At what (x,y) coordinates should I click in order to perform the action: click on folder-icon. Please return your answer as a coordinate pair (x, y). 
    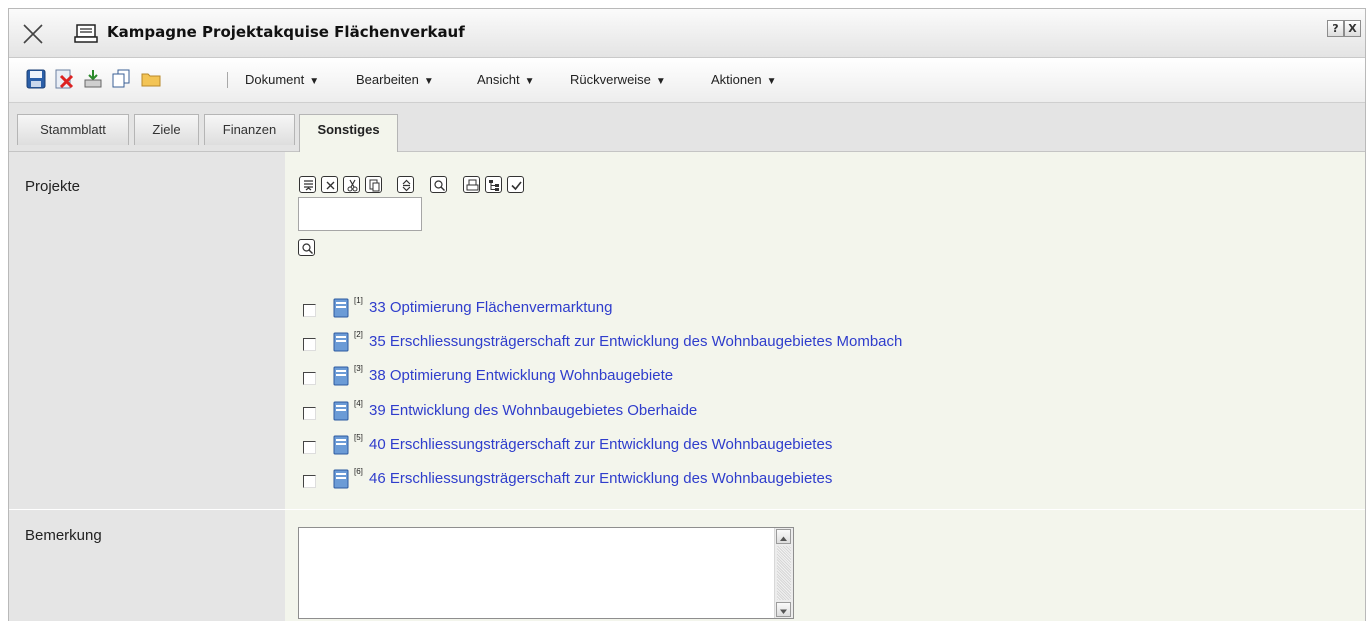
    Looking at the image, I should click on (151, 79).